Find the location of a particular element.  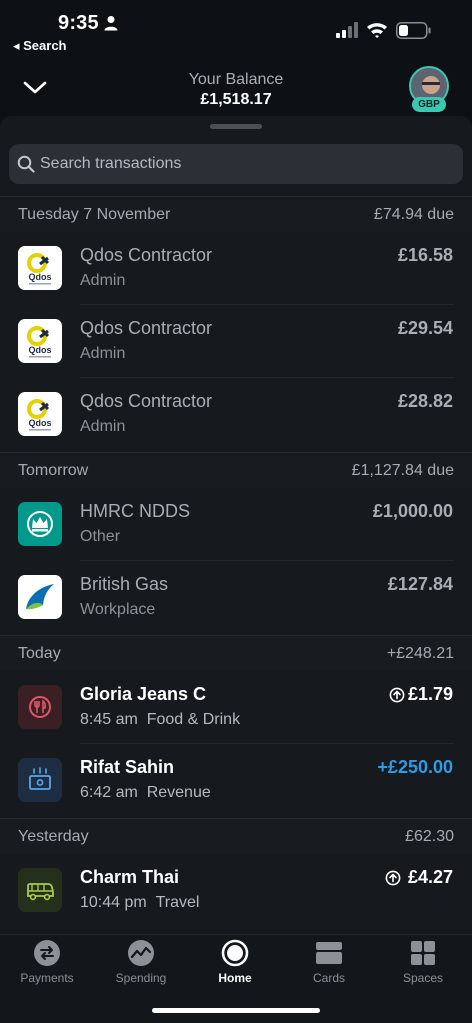

tab-cards: Cards is located at coordinates (329, 965).